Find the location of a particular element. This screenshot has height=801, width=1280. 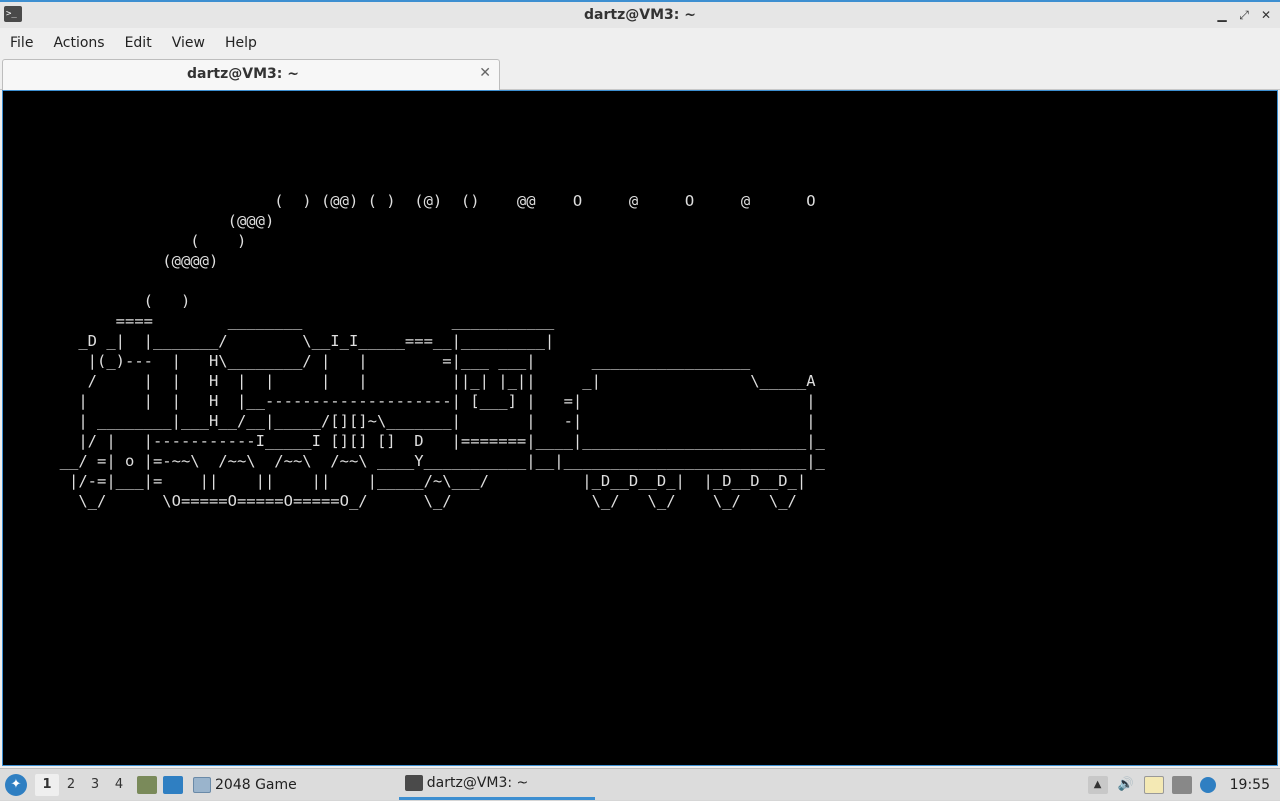

menu-bar: File Actions Edit View Help is located at coordinates (640, 42).